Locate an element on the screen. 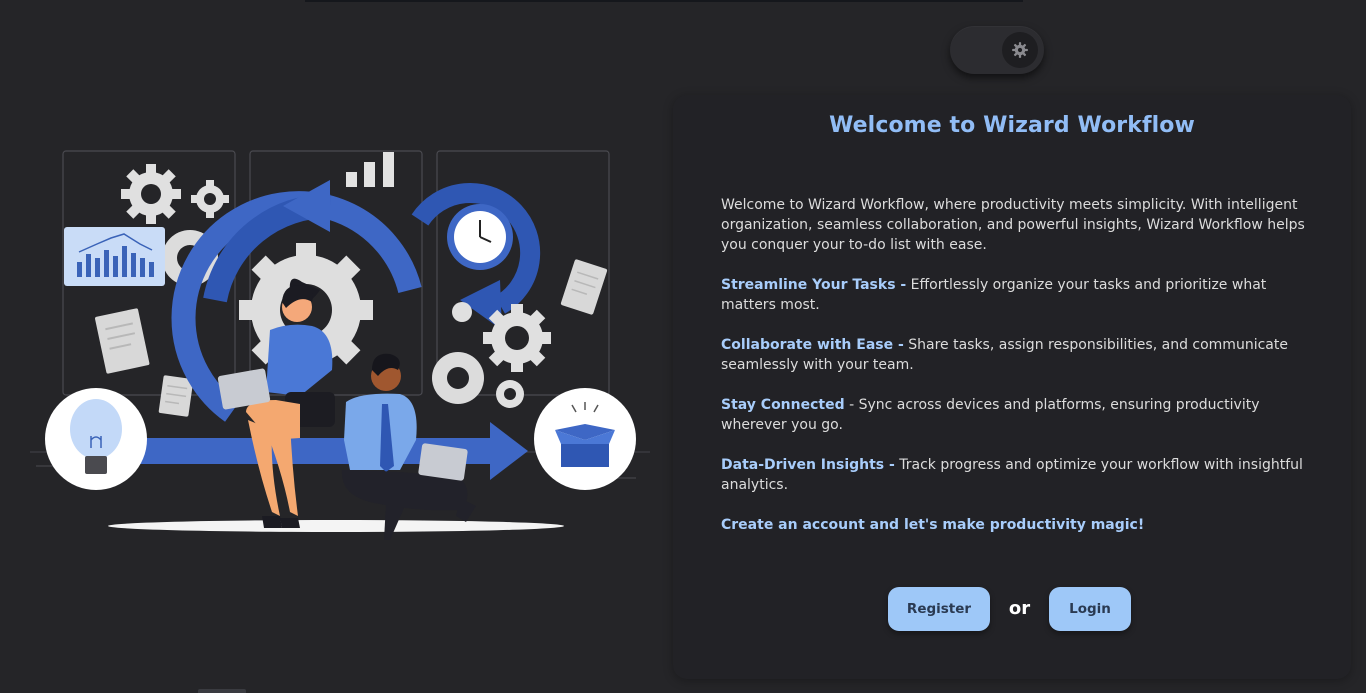 The width and height of the screenshot is (1366, 693). feature-title: Stay Connected is located at coordinates (783, 405).